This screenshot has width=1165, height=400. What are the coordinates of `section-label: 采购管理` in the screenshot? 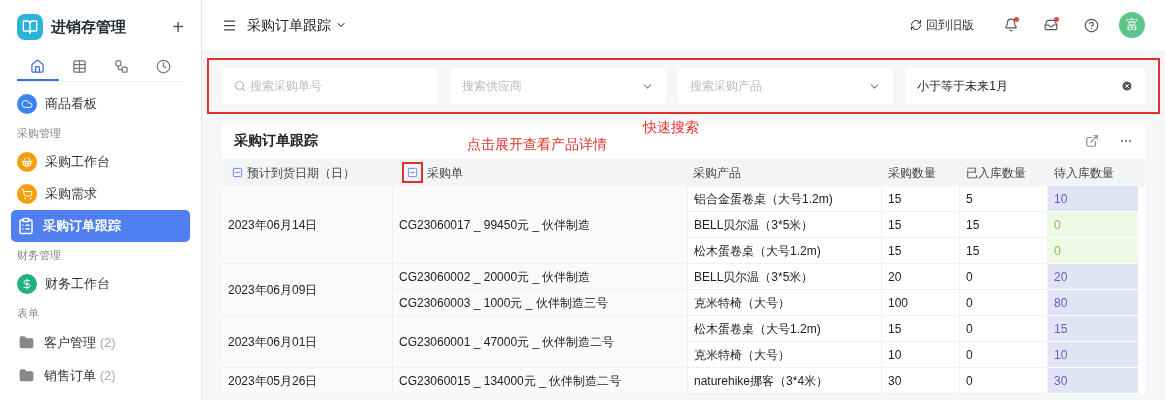 It's located at (39, 133).